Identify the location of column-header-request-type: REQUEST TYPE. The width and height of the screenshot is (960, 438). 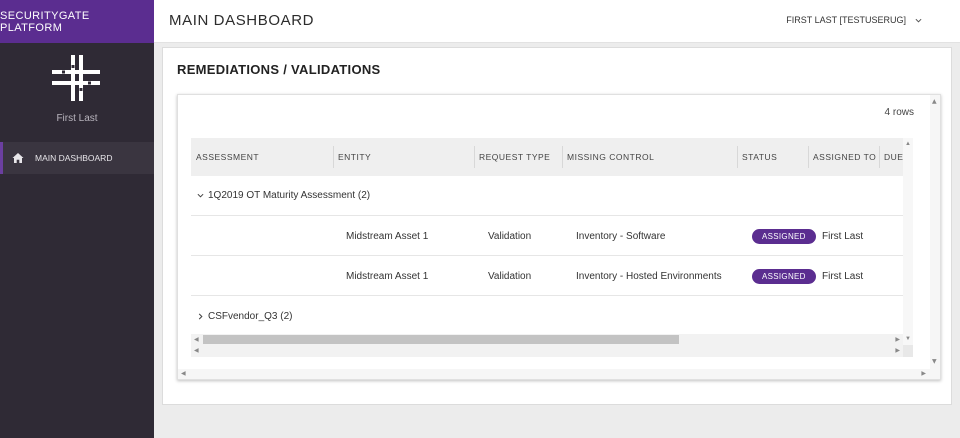
(518, 157).